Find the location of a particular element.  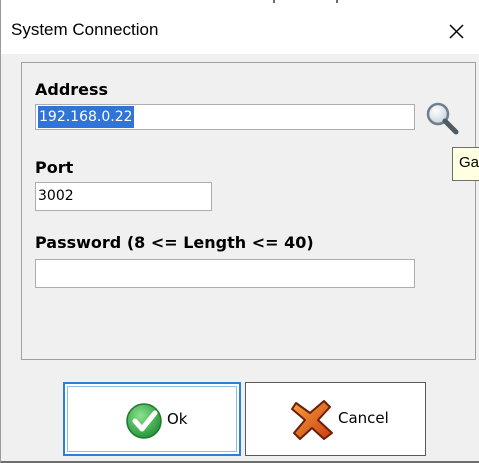

check-icon is located at coordinates (144, 421).